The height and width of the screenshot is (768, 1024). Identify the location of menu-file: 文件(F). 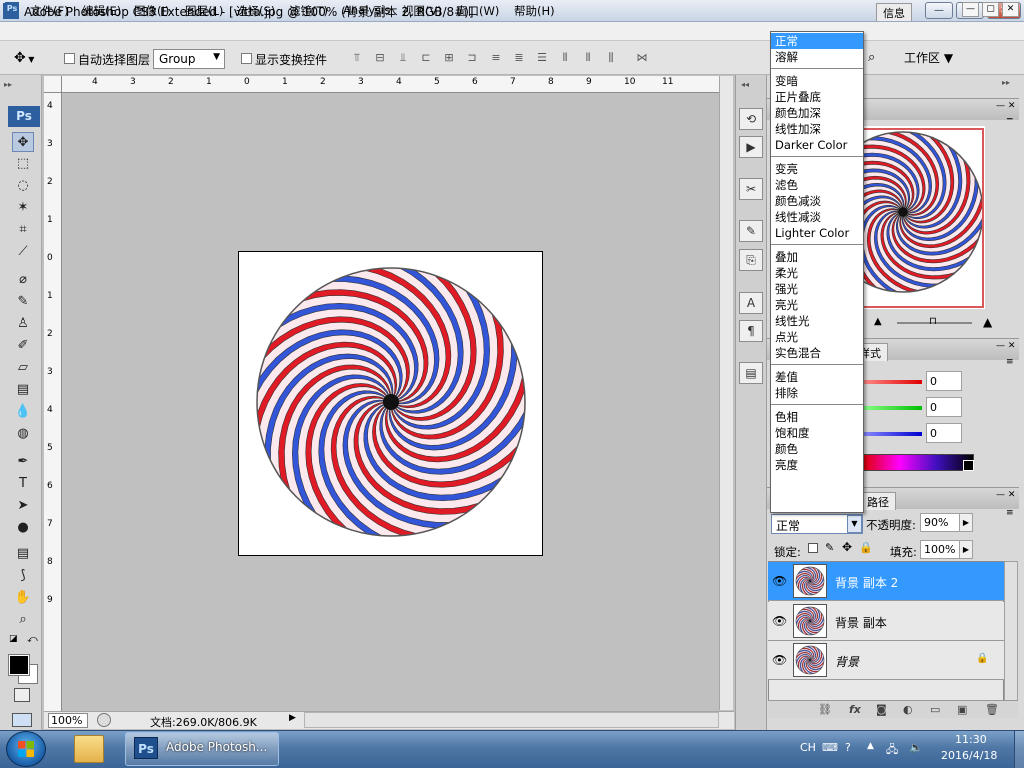
(49, 11).